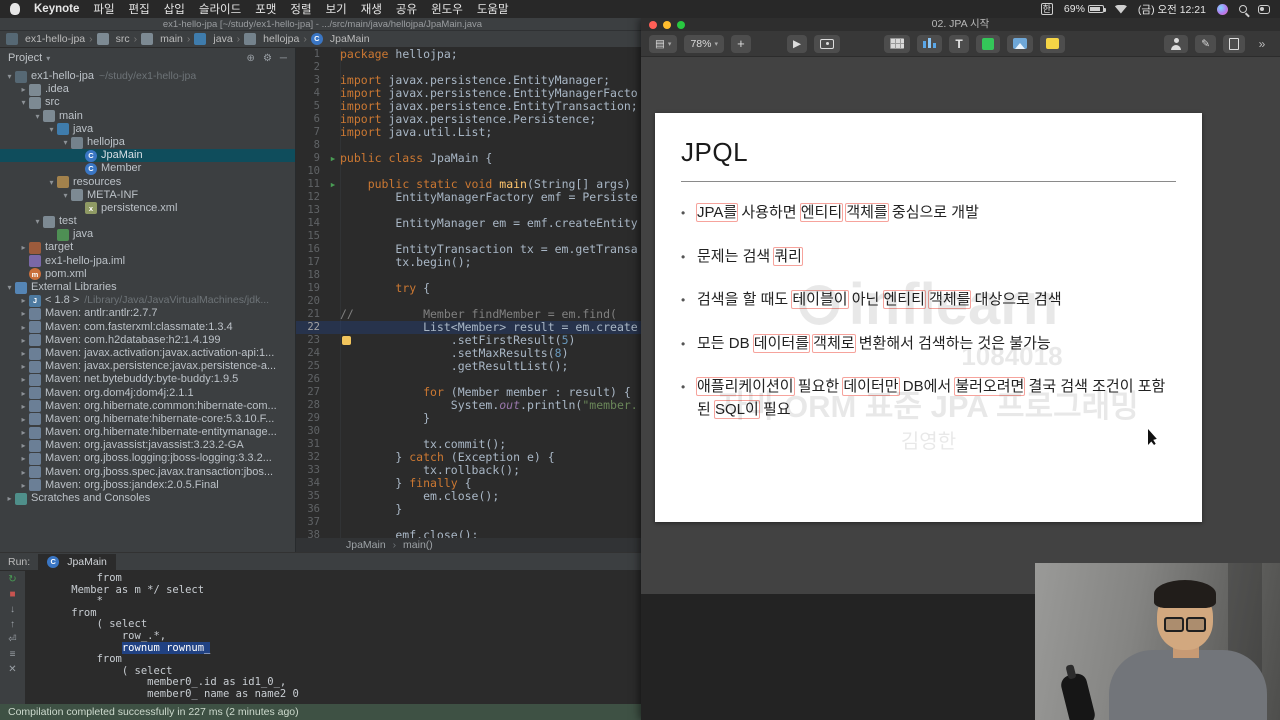 The height and width of the screenshot is (720, 1280). Describe the element at coordinates (1243, 9) in the screenshot. I see `spotlight-icon` at that location.